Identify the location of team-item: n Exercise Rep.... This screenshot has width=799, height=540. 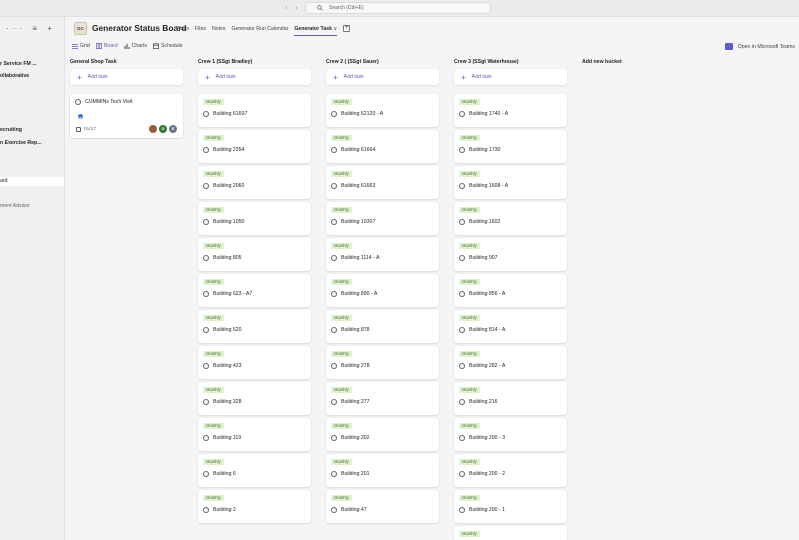
(21, 143).